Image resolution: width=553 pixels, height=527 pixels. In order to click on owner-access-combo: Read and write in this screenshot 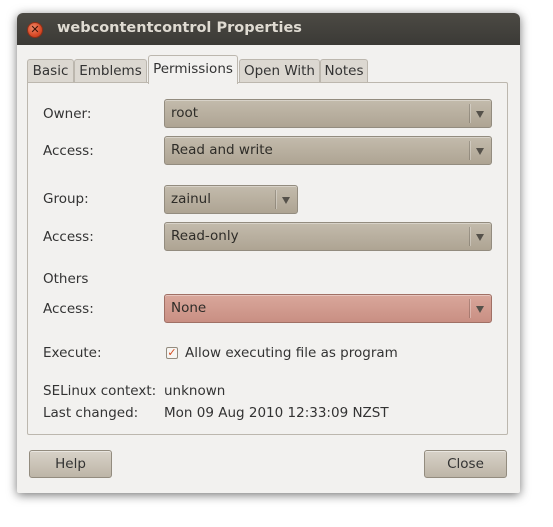, I will do `click(328, 150)`.